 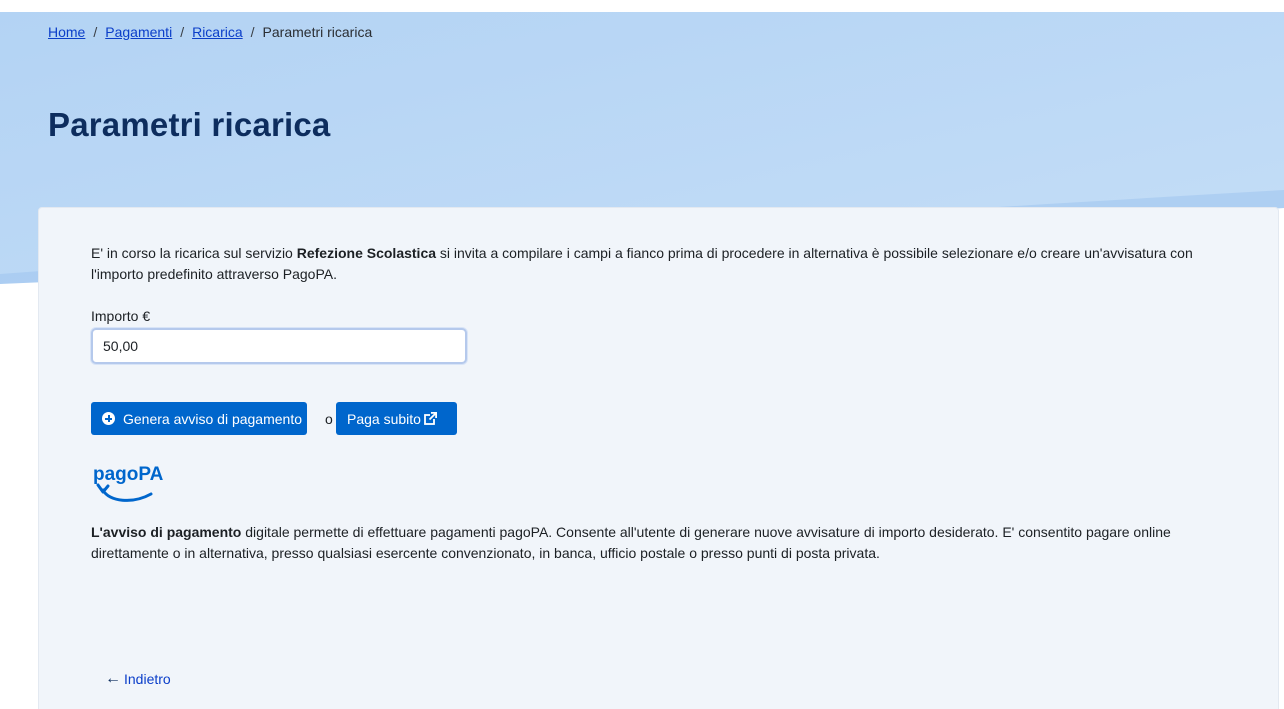 What do you see at coordinates (212, 418) in the screenshot?
I see `generate-notice-label: Genera avviso di pagamento` at bounding box center [212, 418].